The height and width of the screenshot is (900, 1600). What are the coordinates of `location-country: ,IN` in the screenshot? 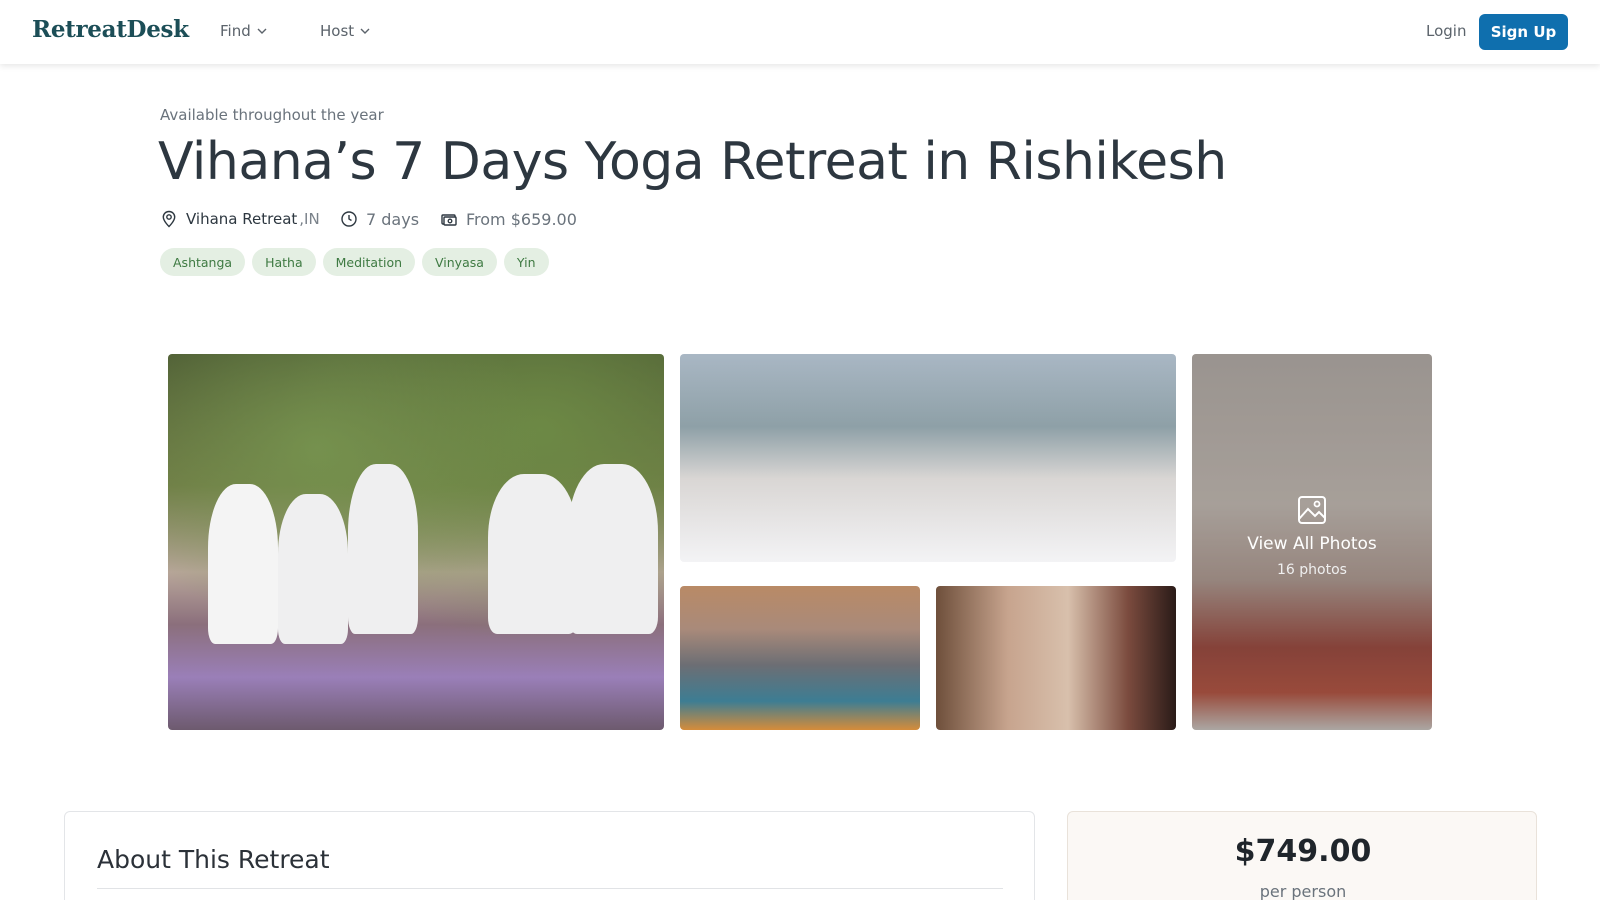 It's located at (309, 219).